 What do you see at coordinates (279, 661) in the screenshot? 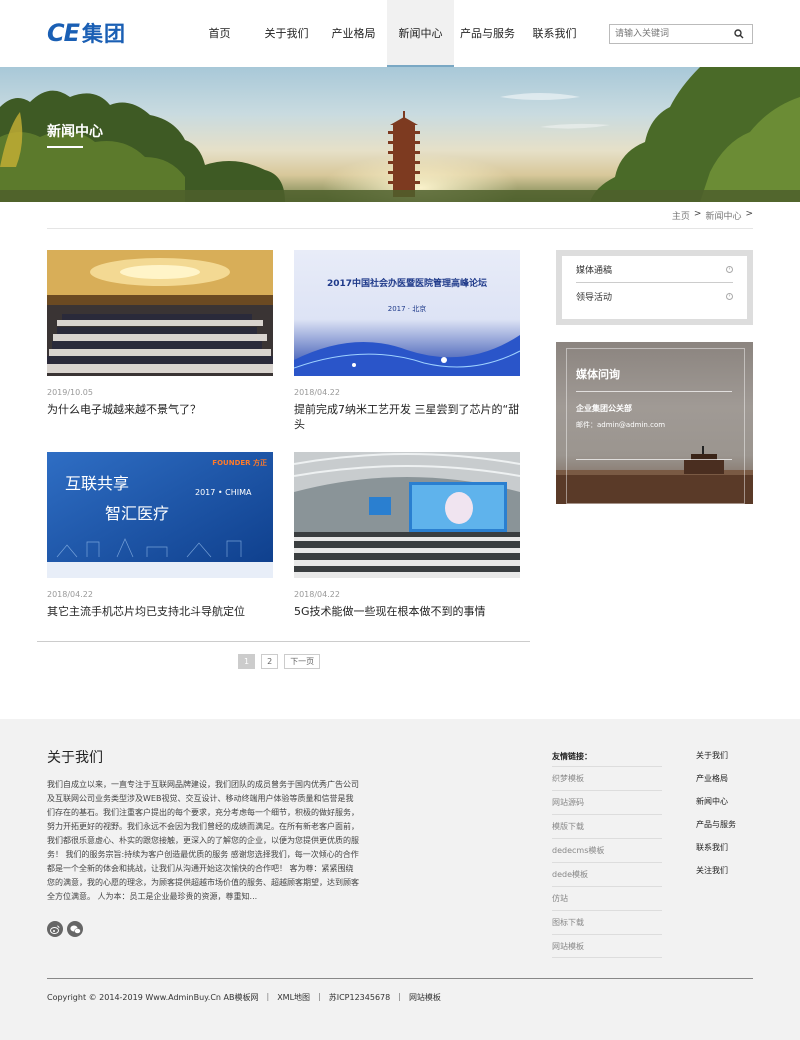
I see `pagination: 1 2 下一页` at bounding box center [279, 661].